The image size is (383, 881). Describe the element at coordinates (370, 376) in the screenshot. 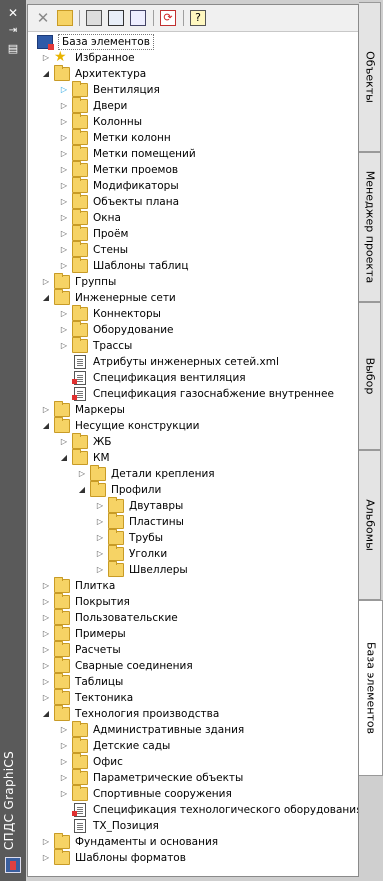

I see `tab-2: Выбор` at that location.